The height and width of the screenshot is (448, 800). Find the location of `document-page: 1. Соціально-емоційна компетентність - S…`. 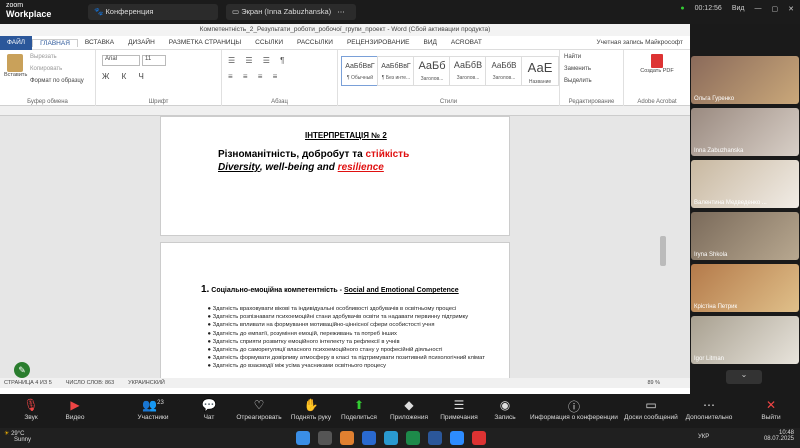

document-page: 1. Соціально-емоційна компетентність - S… is located at coordinates (335, 312).